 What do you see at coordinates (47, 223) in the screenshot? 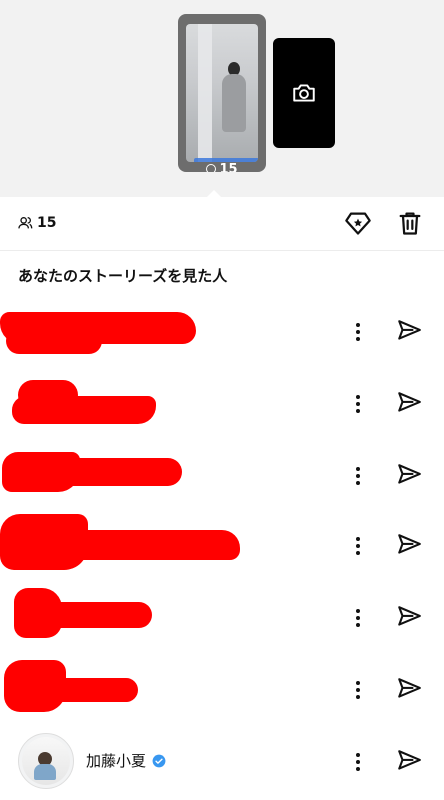
I see `viewer-count-value: 15` at bounding box center [47, 223].